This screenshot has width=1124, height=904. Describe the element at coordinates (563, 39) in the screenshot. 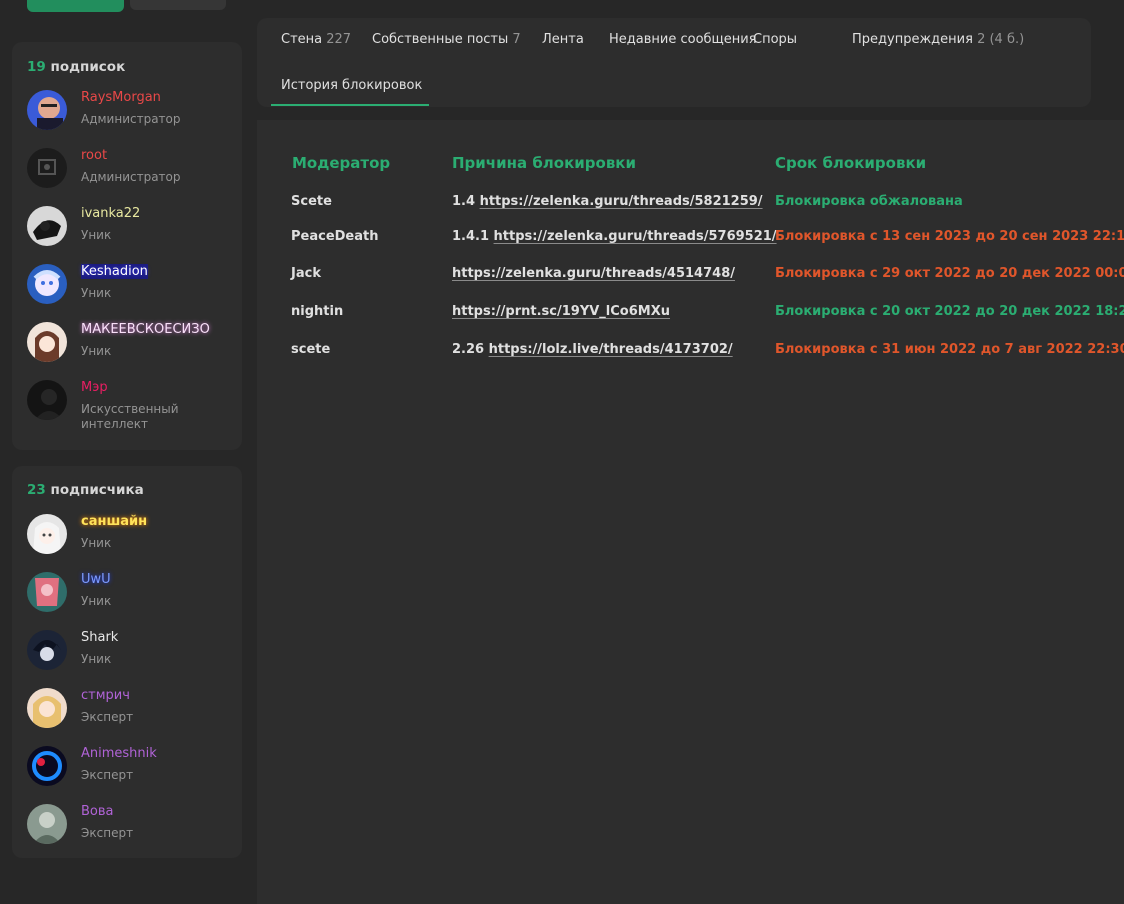

I see `tab-feed: Лента` at that location.